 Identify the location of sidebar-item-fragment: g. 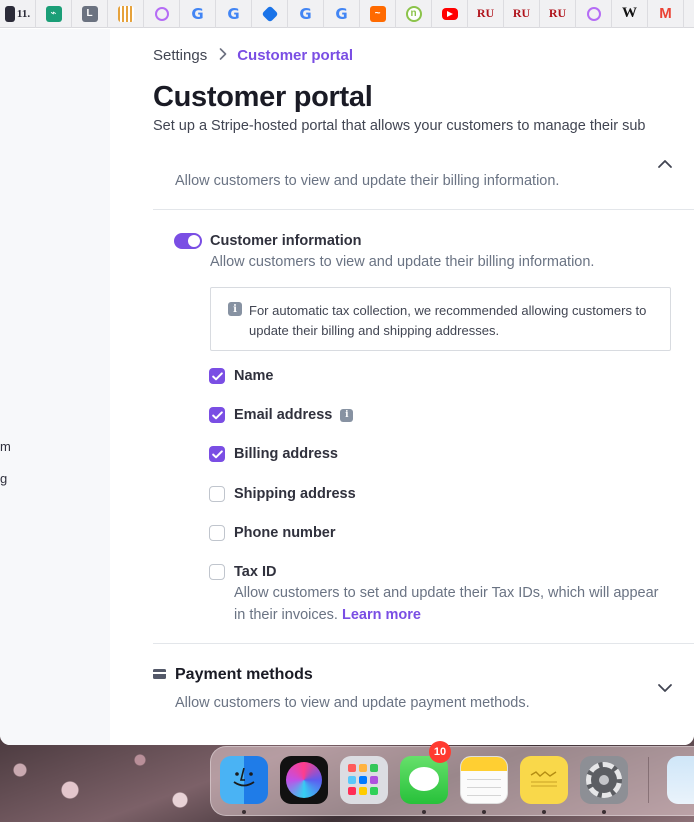
(3, 478).